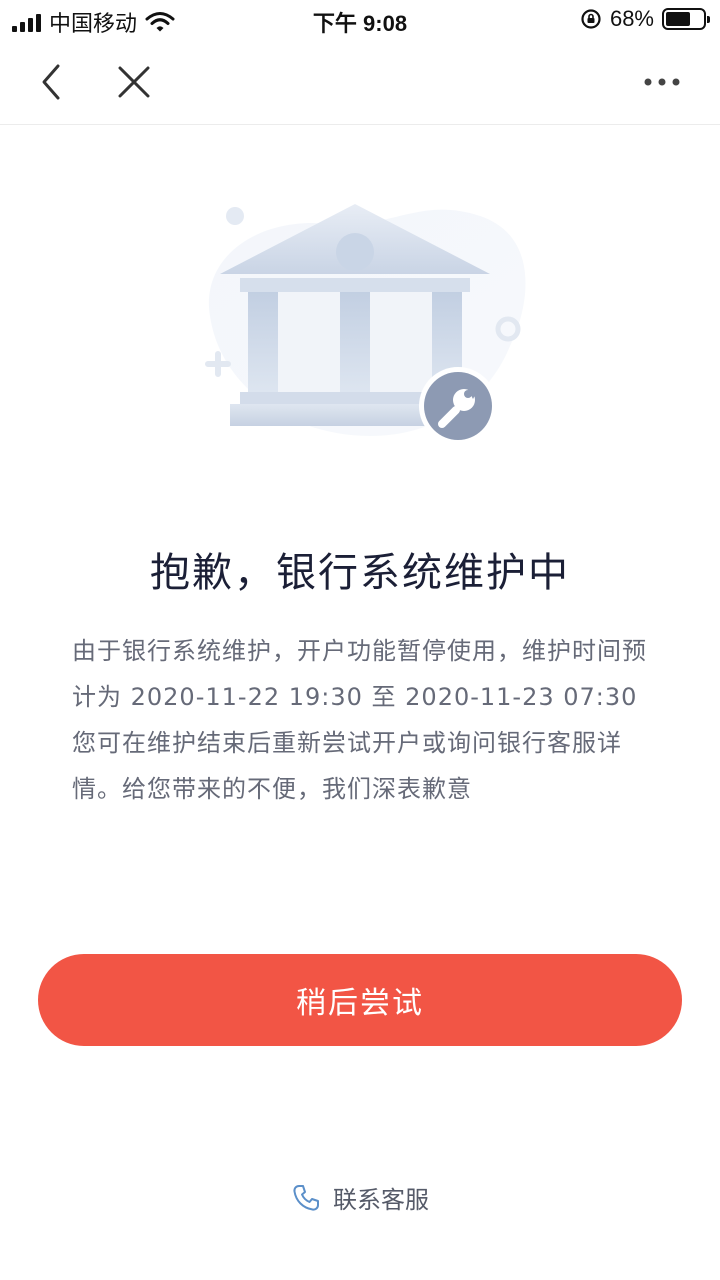  What do you see at coordinates (360, 1000) in the screenshot?
I see `retry-later-button: 稍后尝试` at bounding box center [360, 1000].